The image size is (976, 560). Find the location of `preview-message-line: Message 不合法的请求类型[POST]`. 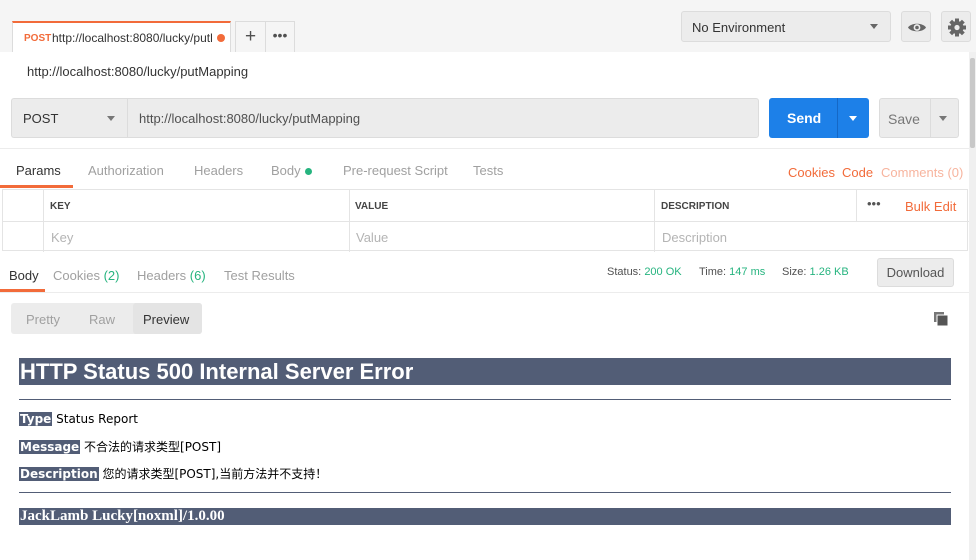

preview-message-line: Message 不合法的请求类型[POST] is located at coordinates (120, 446).